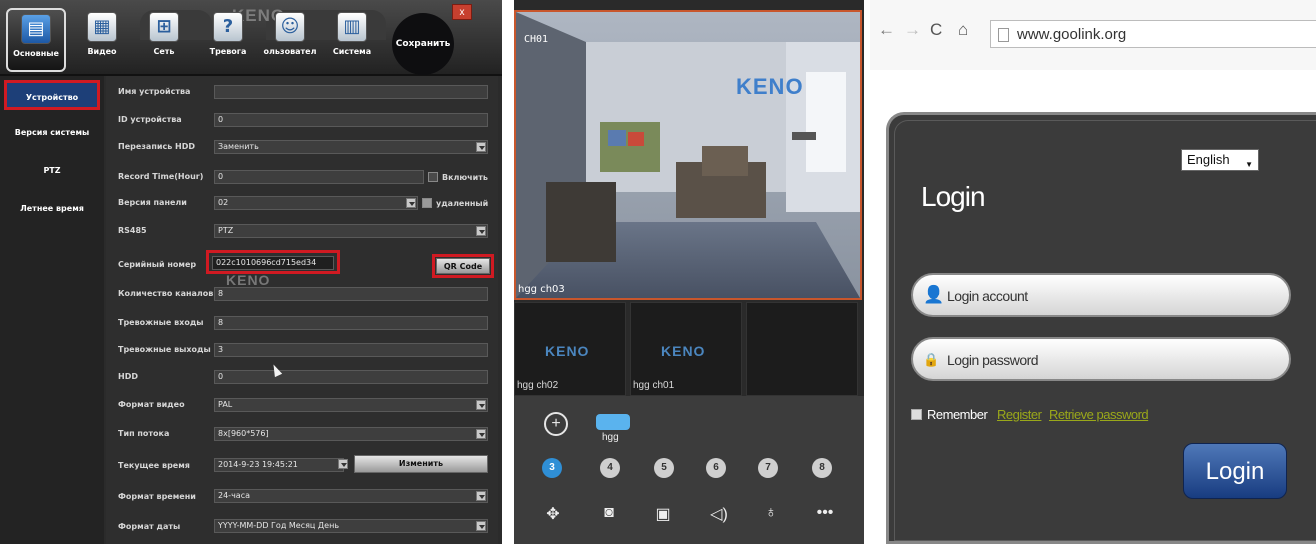 This screenshot has height=544, width=1316. Describe the element at coordinates (149, 526) in the screenshot. I see `row-label: Формат даты` at that location.